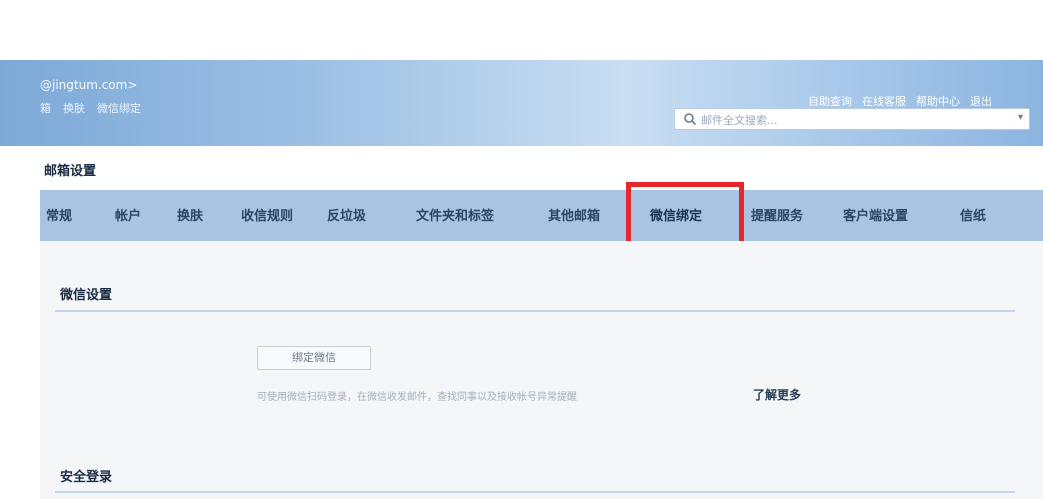  What do you see at coordinates (973, 214) in the screenshot?
I see `tab-stationery: 信纸` at bounding box center [973, 214].